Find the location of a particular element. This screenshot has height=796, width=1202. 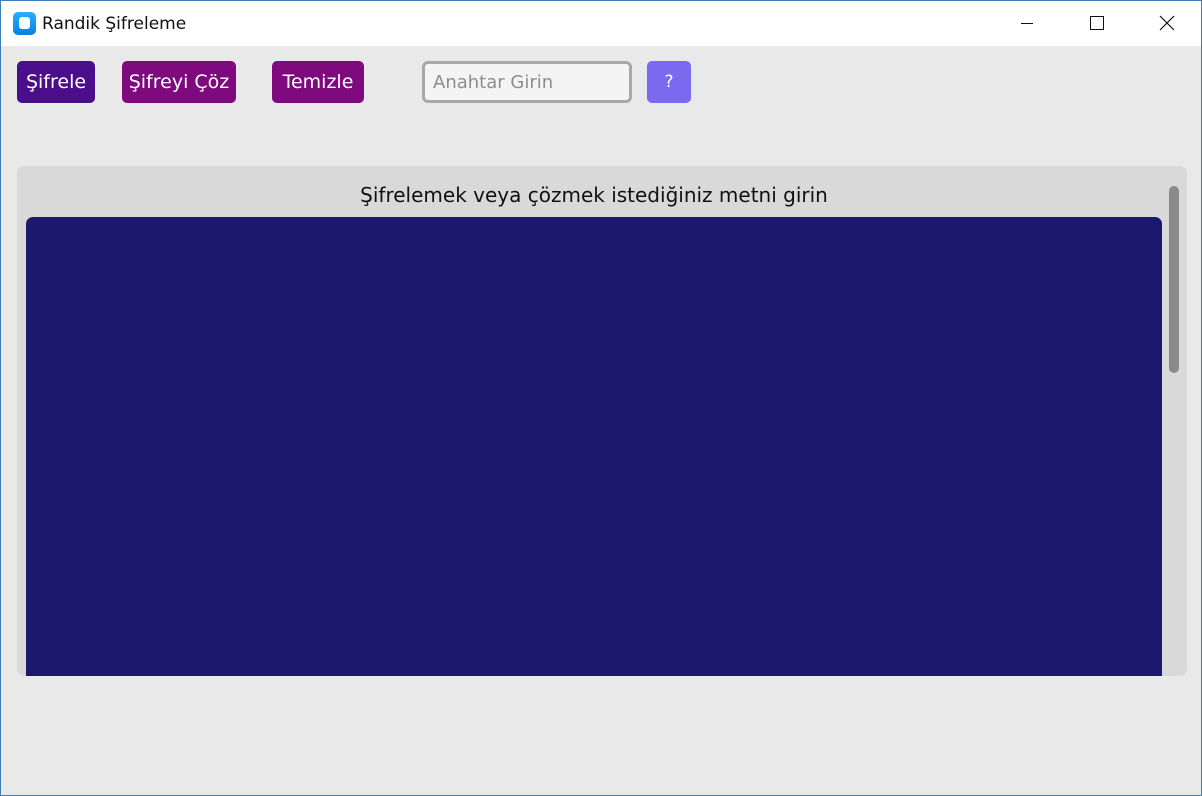

encrypt-button: Şifrele is located at coordinates (56, 82).